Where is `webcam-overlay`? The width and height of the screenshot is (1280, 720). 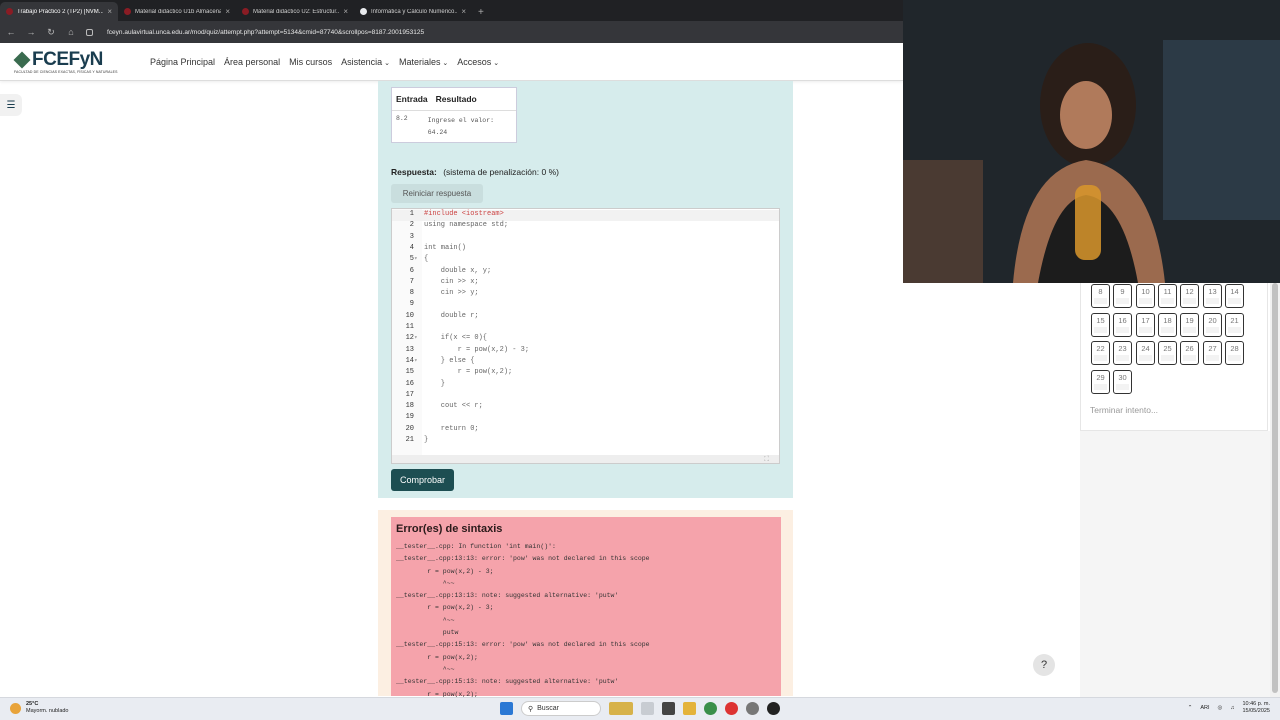 webcam-overlay is located at coordinates (1091, 141).